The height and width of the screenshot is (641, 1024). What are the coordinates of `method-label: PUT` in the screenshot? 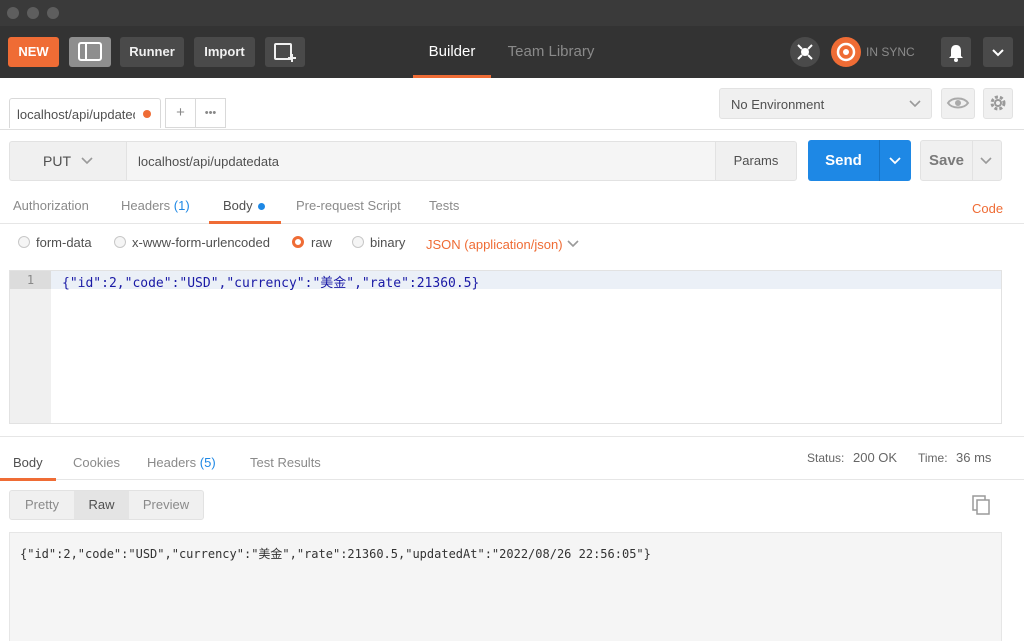 It's located at (57, 161).